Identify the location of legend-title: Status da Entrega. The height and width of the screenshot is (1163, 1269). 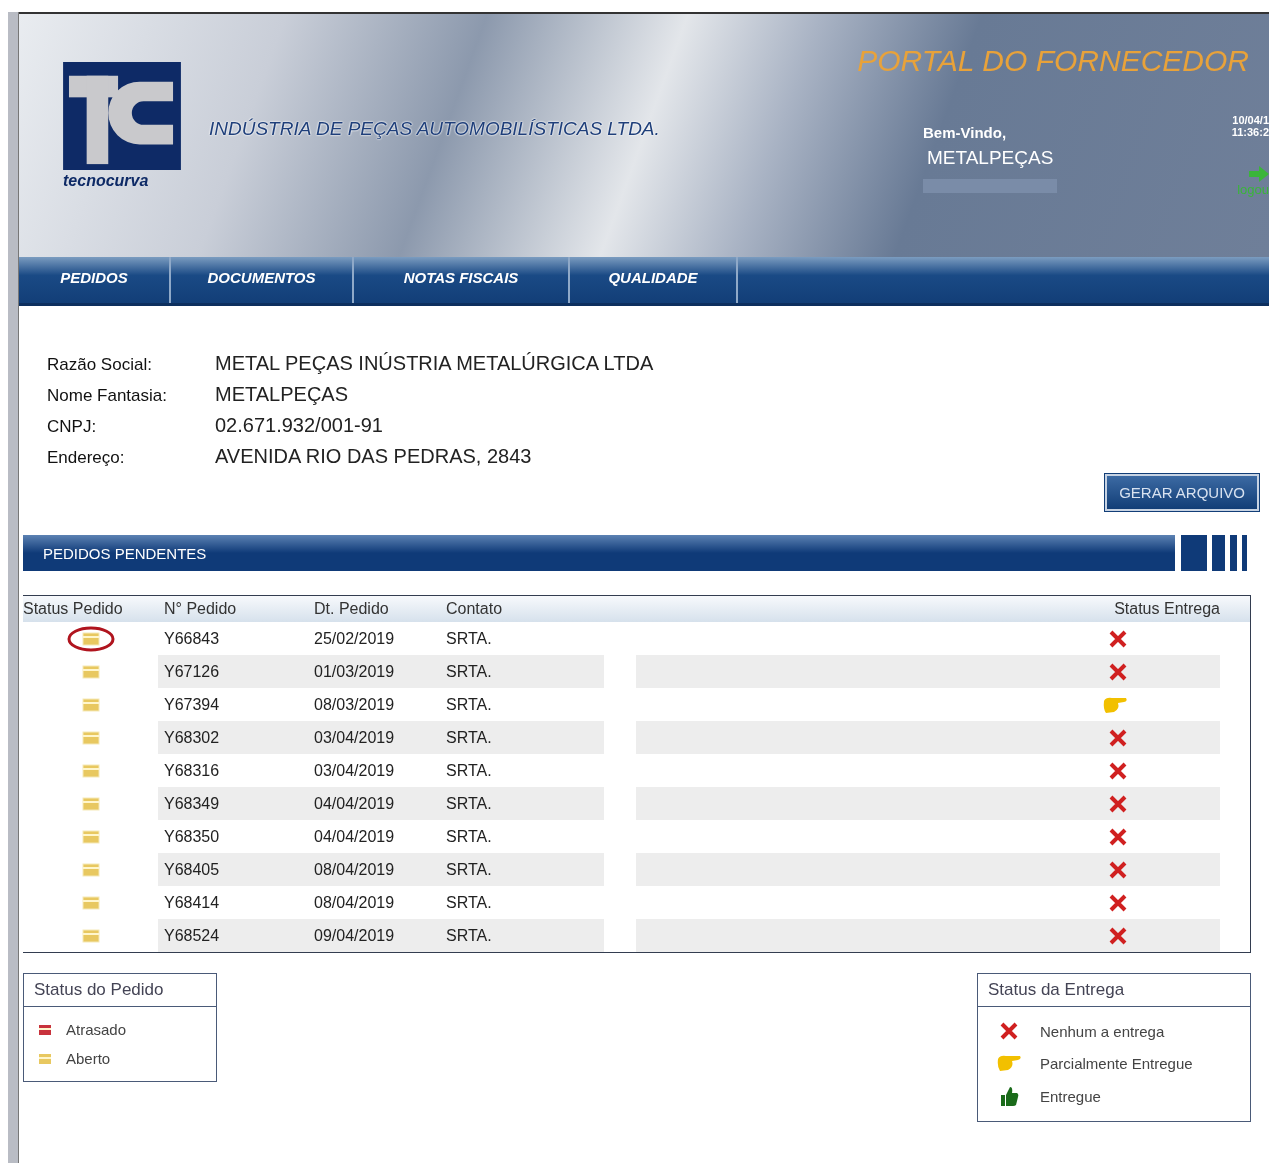
(1114, 990).